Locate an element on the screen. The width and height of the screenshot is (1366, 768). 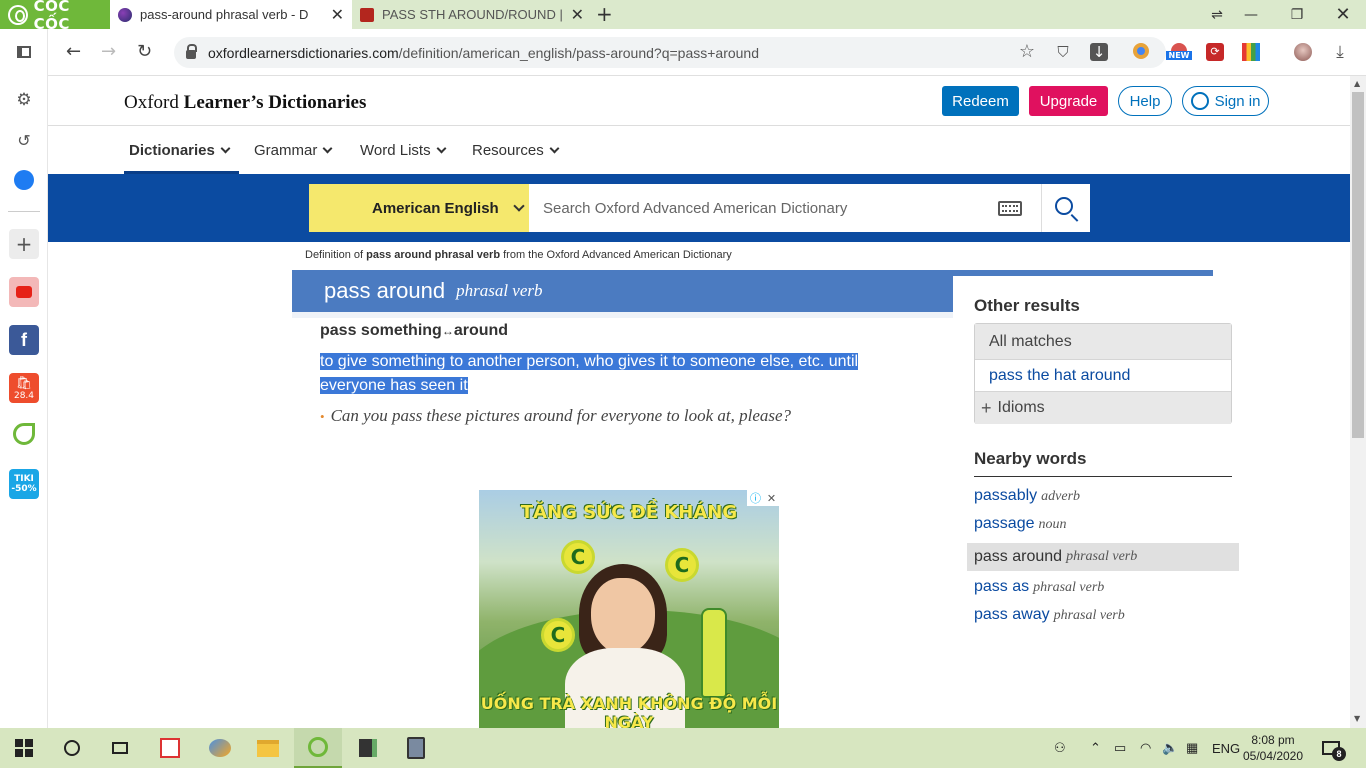
calendar-app-icon is located at coordinates (170, 748).